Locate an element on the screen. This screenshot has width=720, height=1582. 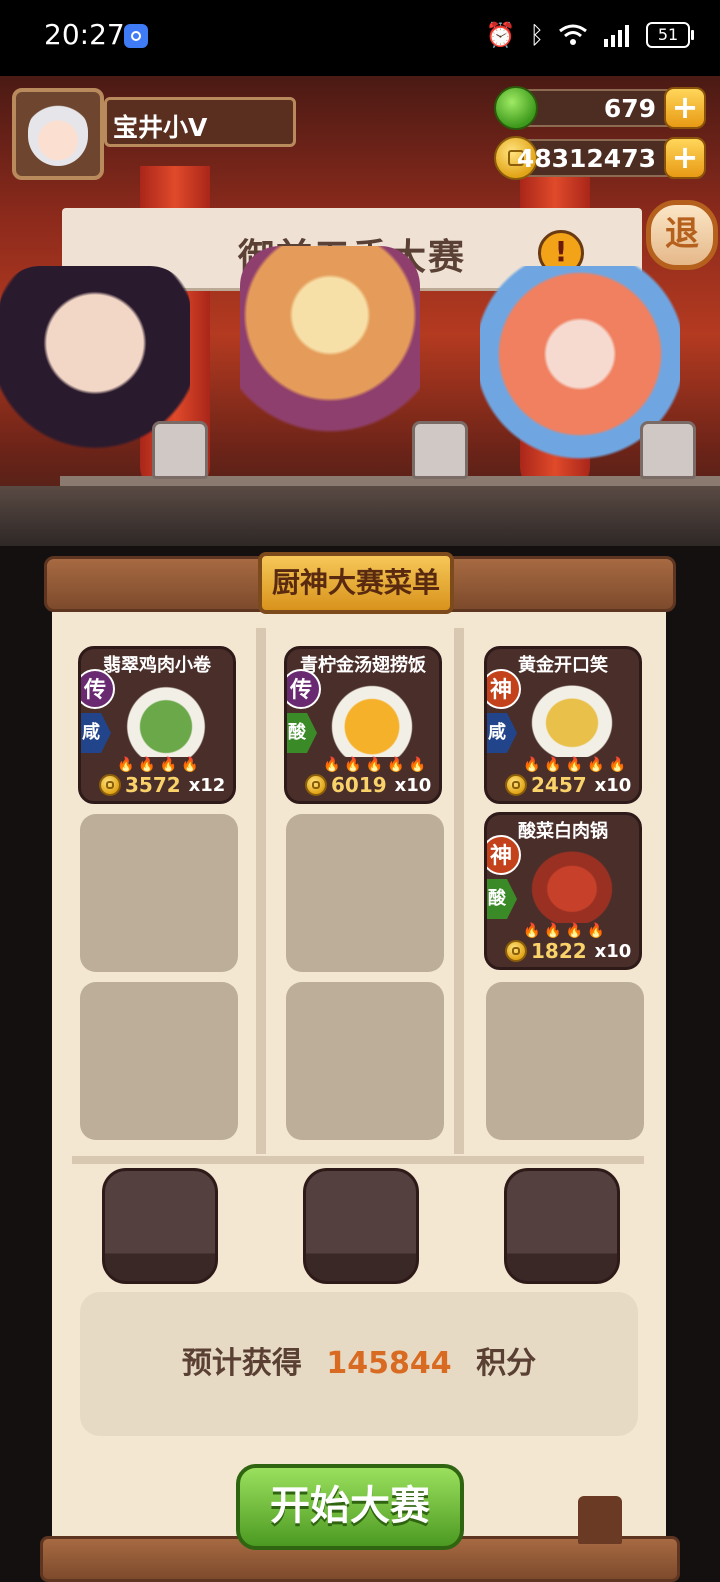
exit-button: 退 is located at coordinates (682, 235).